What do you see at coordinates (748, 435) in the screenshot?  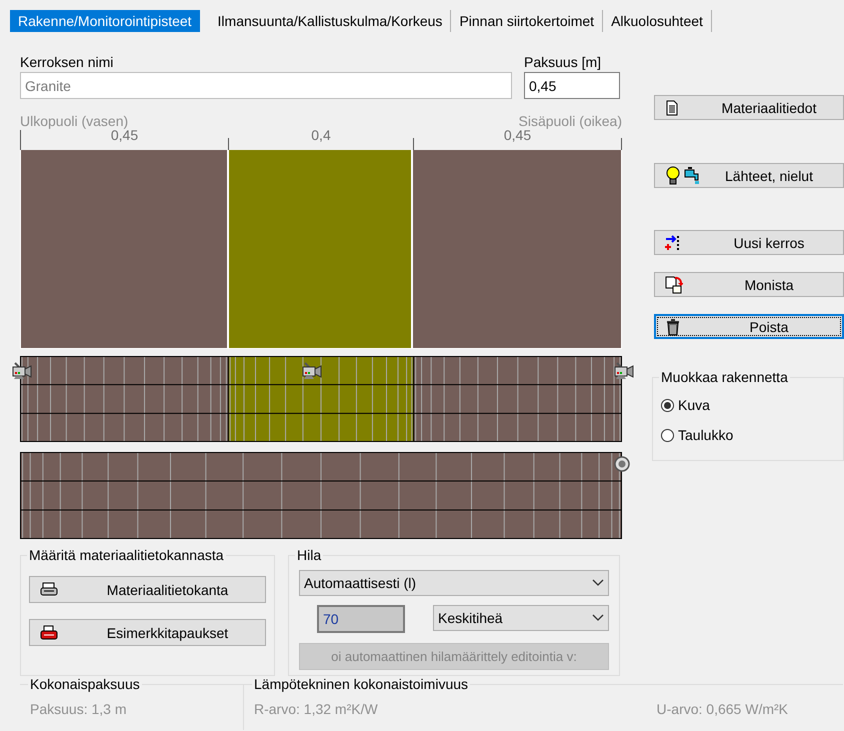 I see `radio-option: Taulukko` at bounding box center [748, 435].